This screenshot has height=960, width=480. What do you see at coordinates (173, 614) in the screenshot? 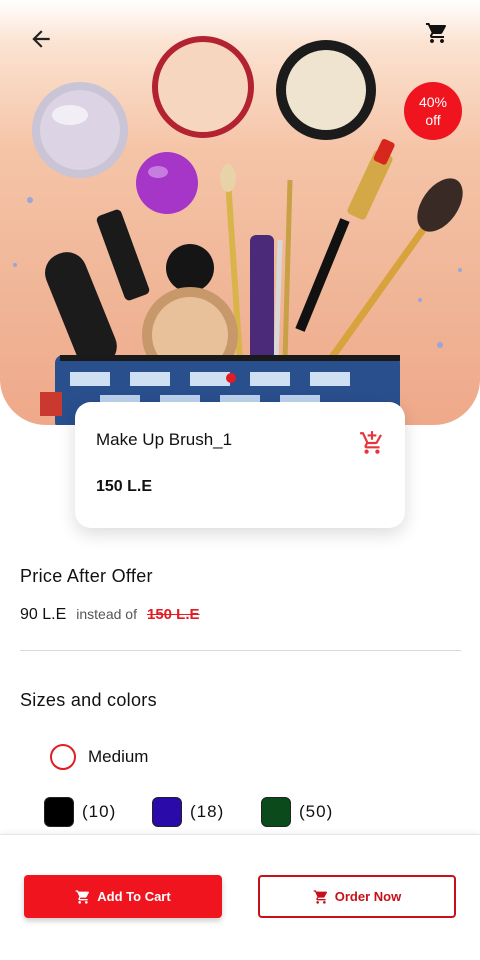
I see `offer-old-price: 150 L.E` at bounding box center [173, 614].